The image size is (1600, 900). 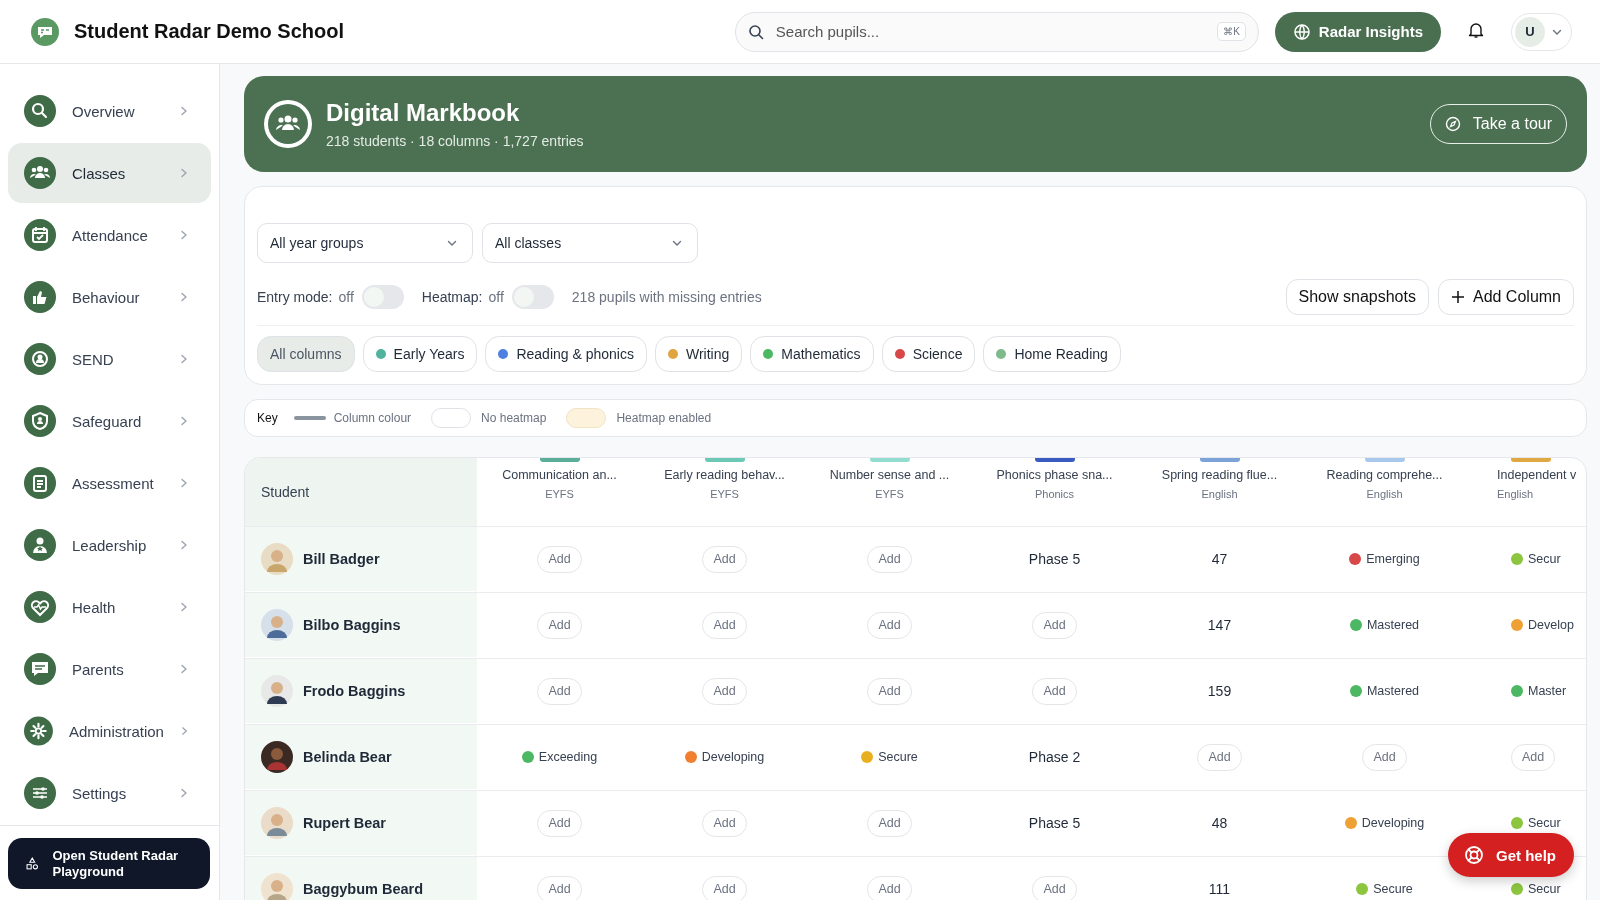 I want to click on search-bar: Search pupils... ⌘K, so click(x=996, y=31).